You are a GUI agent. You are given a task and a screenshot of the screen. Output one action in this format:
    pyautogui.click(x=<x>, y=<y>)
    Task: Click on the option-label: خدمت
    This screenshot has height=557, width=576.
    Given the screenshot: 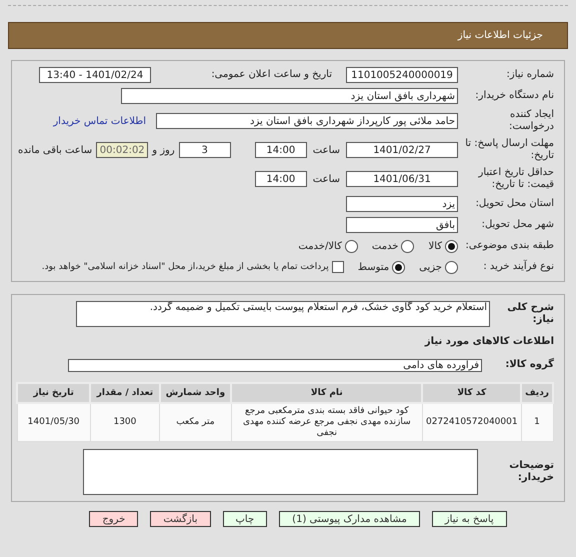 What is the action you would take?
    pyautogui.click(x=385, y=246)
    